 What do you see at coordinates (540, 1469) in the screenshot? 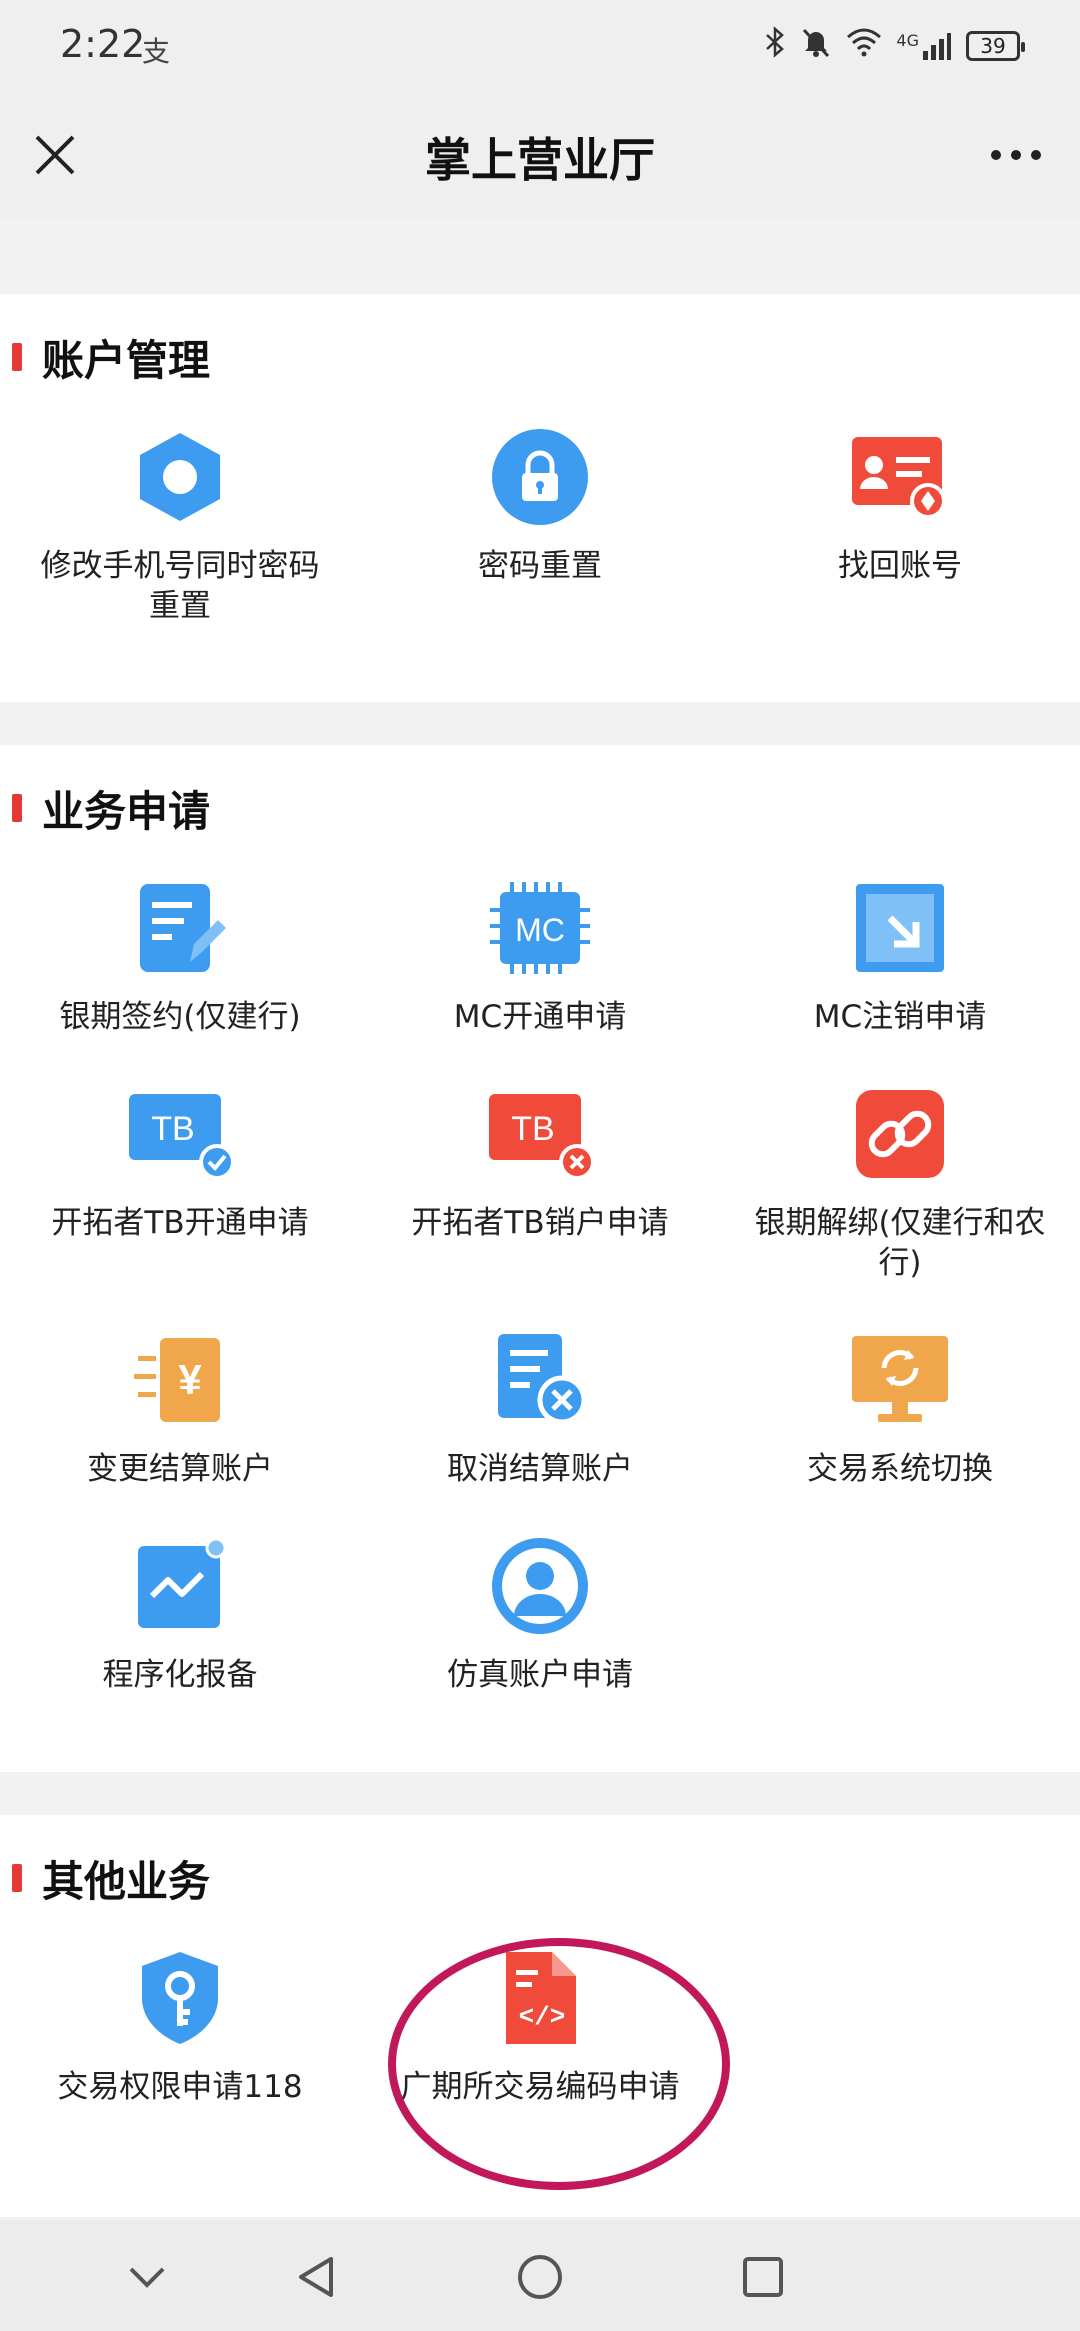
I see `item-label: 取消结算账户` at bounding box center [540, 1469].